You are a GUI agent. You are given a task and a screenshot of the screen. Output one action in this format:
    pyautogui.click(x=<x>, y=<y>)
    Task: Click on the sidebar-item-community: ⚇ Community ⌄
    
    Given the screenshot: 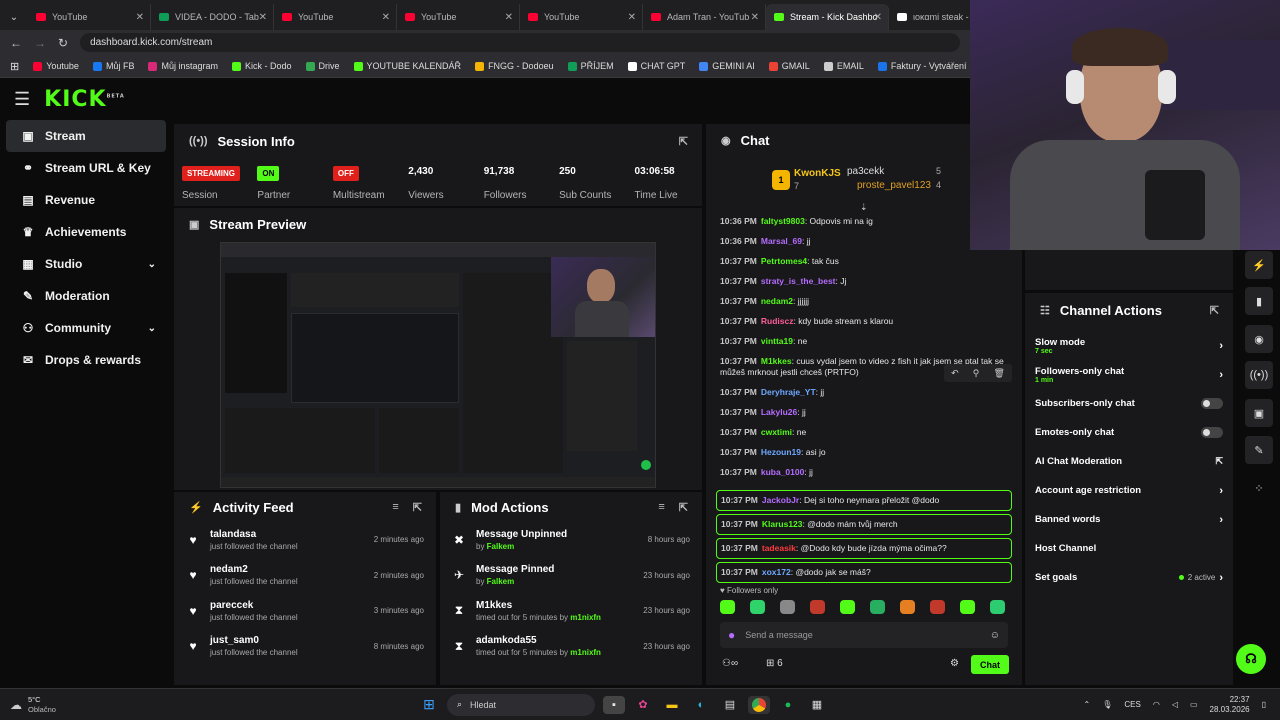 What is the action you would take?
    pyautogui.click(x=86, y=328)
    